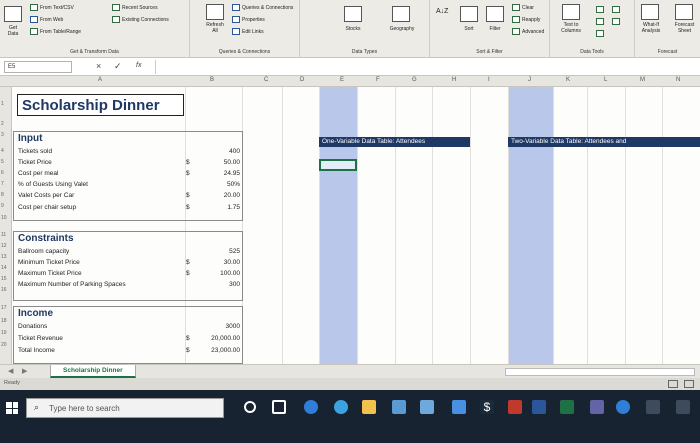 This screenshot has width=700, height=443. I want to click on row-header: 9, so click(2, 206).